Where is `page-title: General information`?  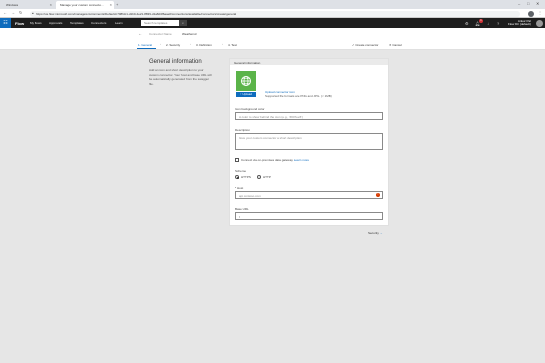
page-title: General information is located at coordinates (175, 62).